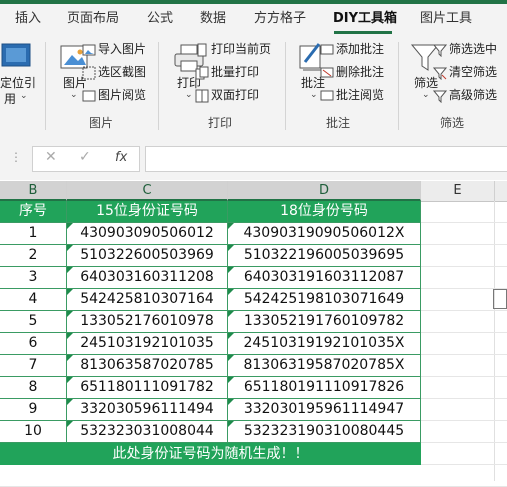 Image resolution: width=507 pixels, height=487 pixels. I want to click on column-header-e: E, so click(458, 191).